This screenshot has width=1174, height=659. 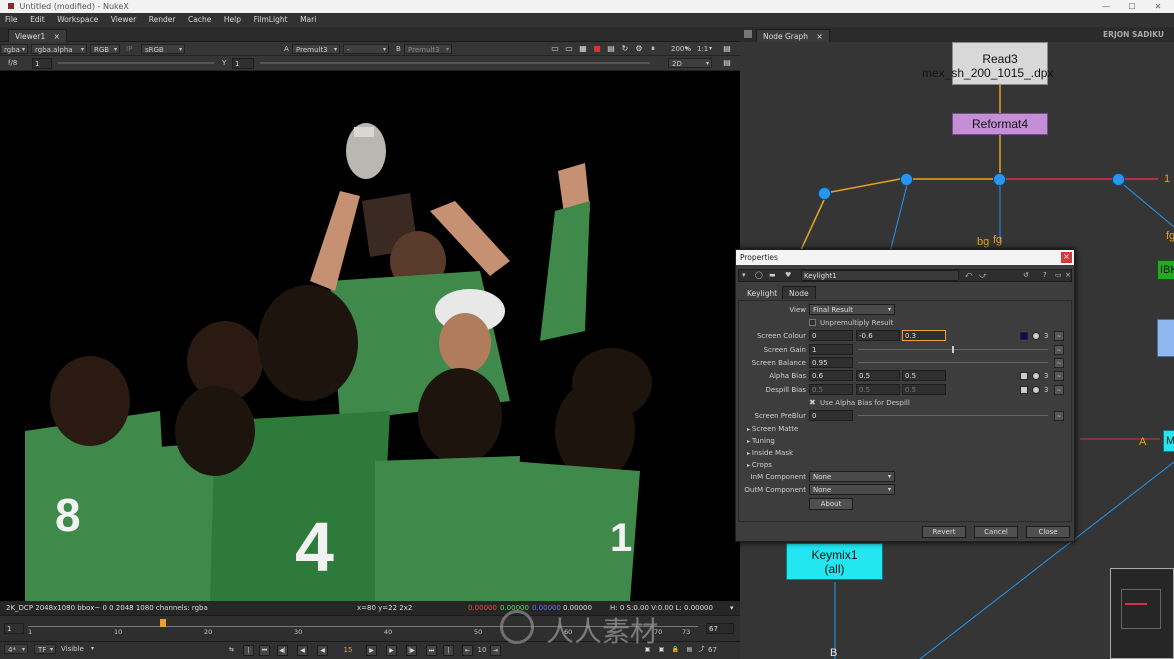 What do you see at coordinates (1059, 416) in the screenshot?
I see `screen-preblur-anim-icon: ~` at bounding box center [1059, 416].